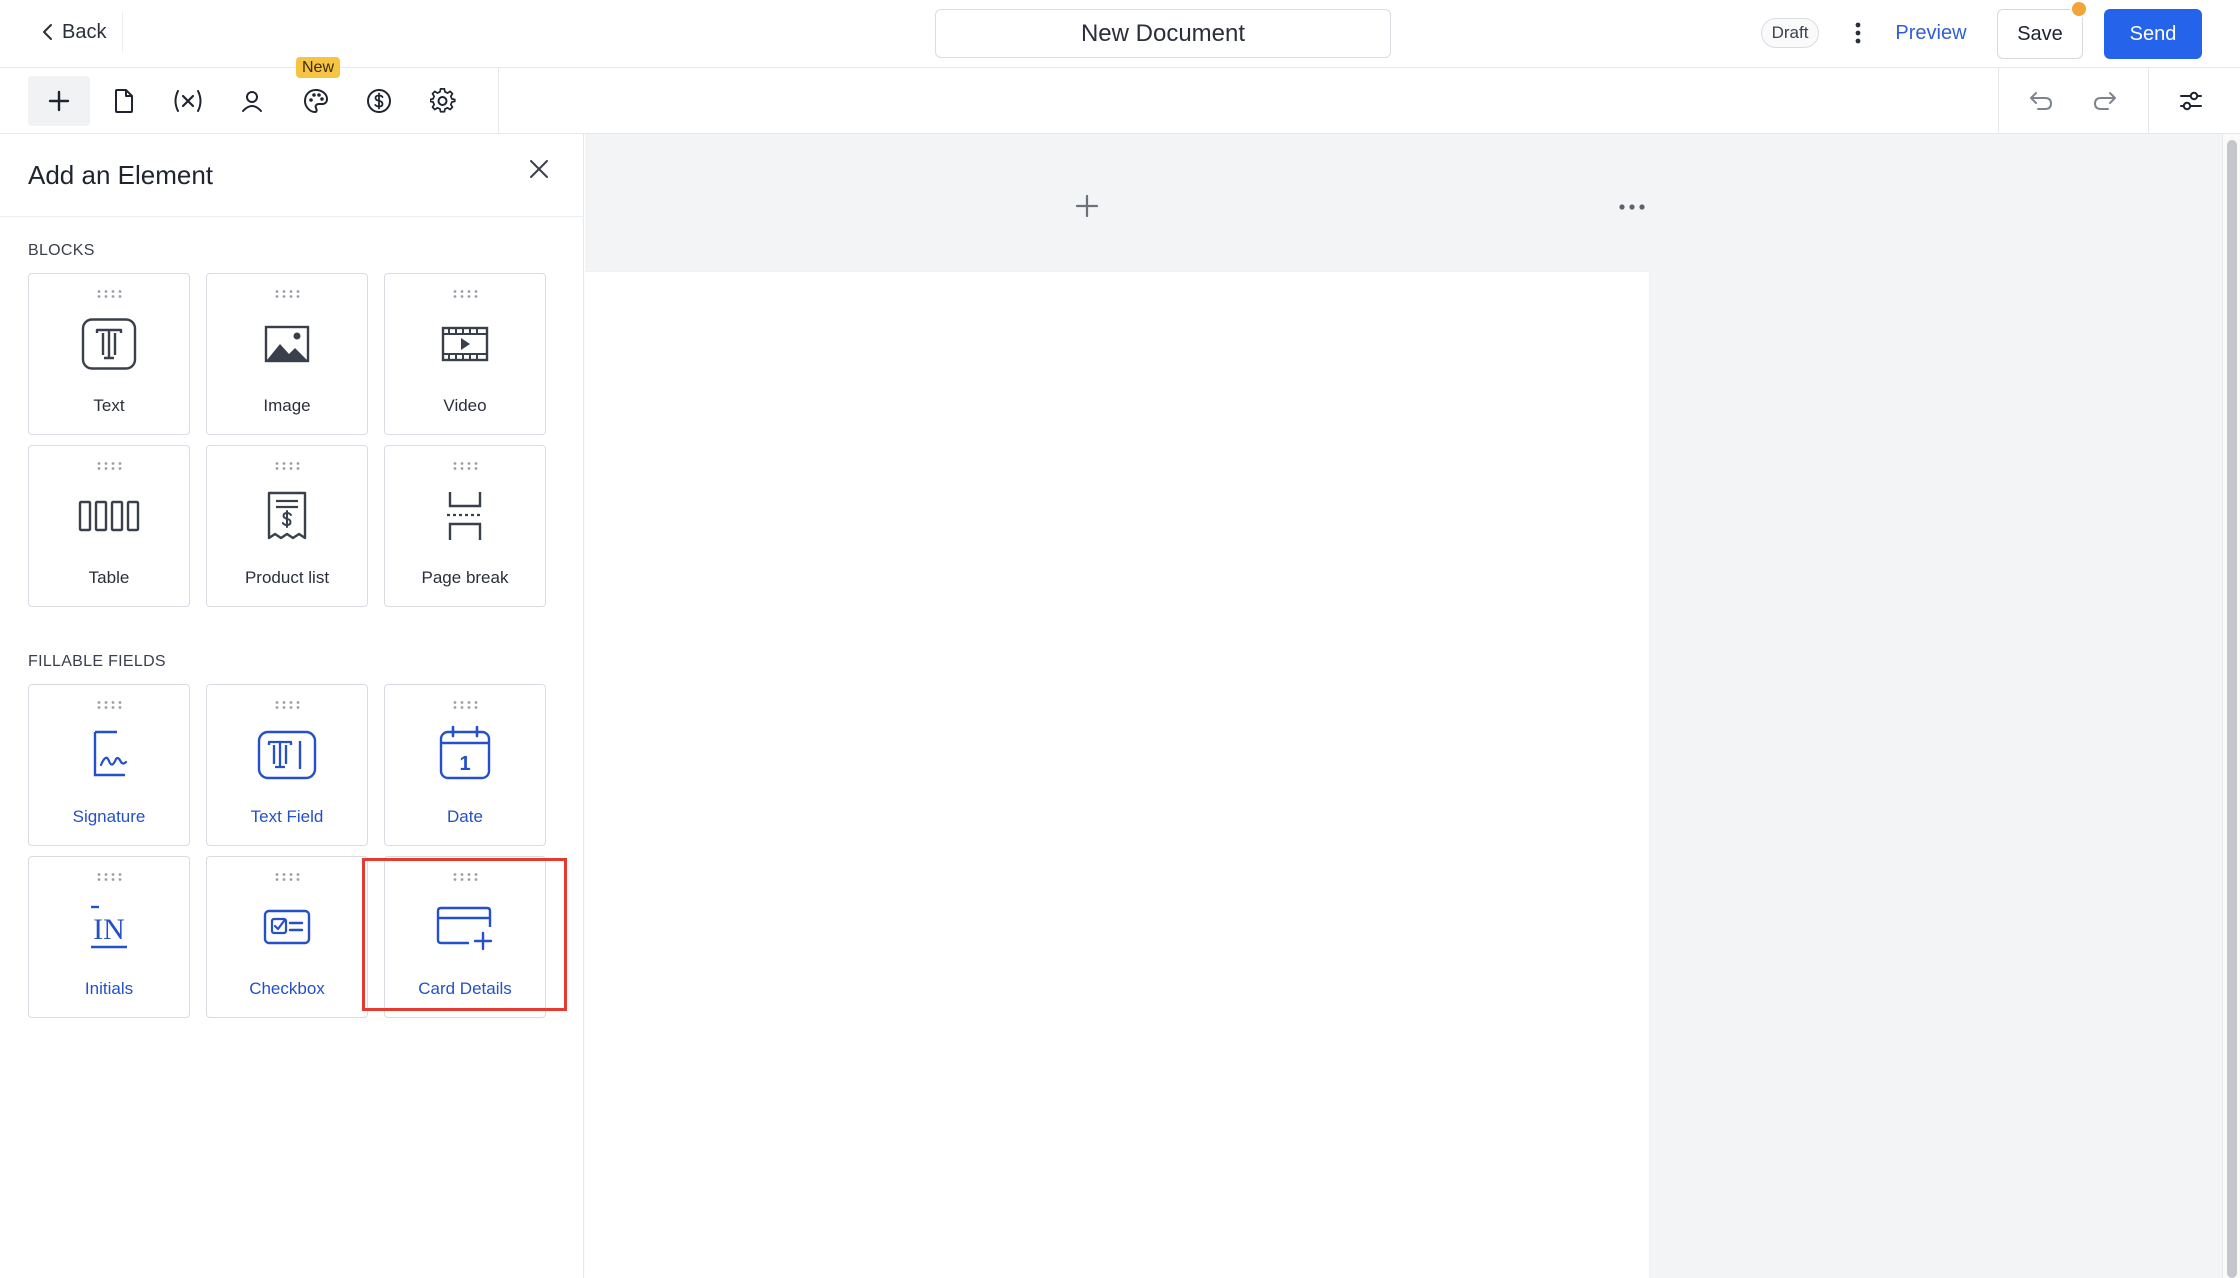 This screenshot has height=1278, width=2240. Describe the element at coordinates (287, 816) in the screenshot. I see `element-tile-label: Text Field` at that location.